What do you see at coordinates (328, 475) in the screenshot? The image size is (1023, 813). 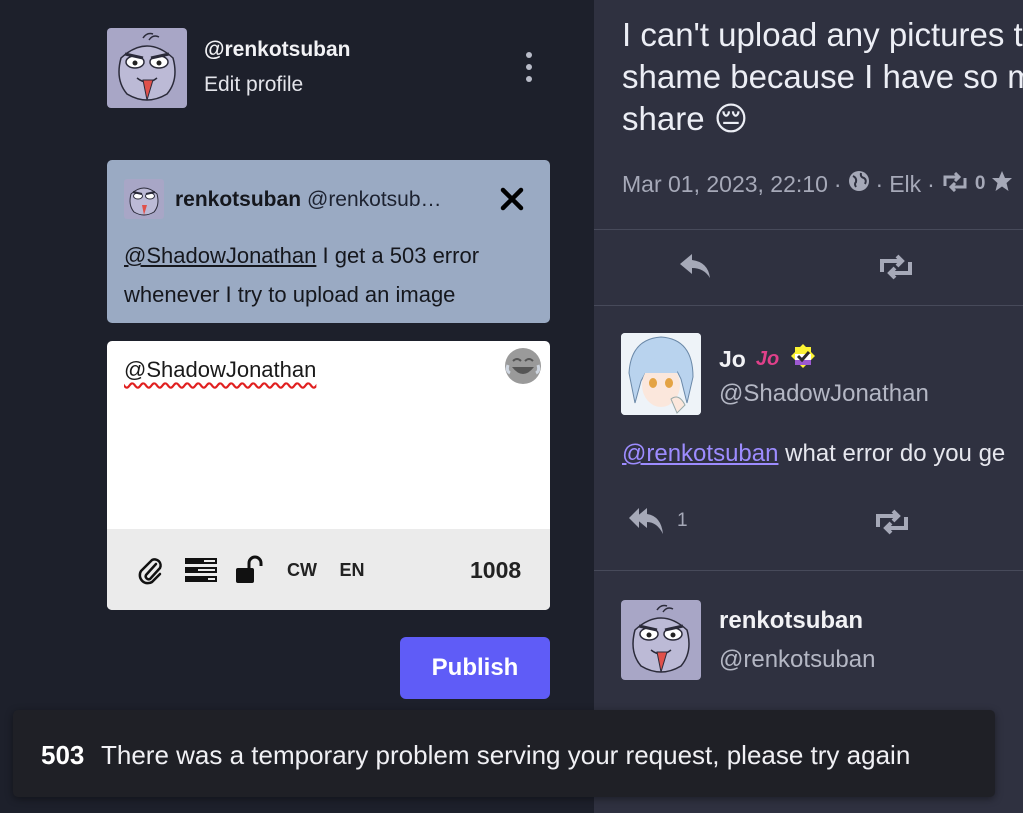 I see `compose-box: @ShadowJonathan CW EN 1008` at bounding box center [328, 475].